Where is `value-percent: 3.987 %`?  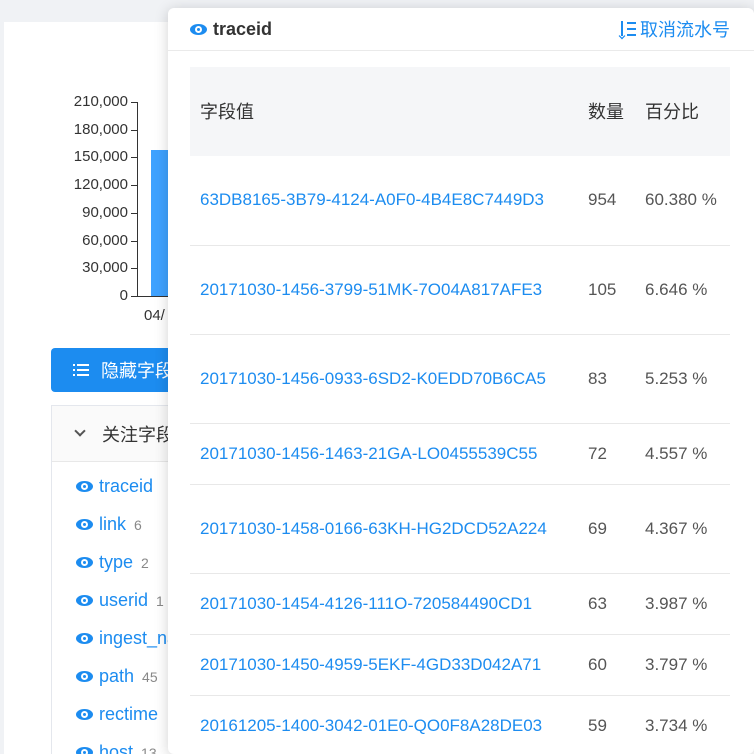 value-percent: 3.987 % is located at coordinates (682, 604).